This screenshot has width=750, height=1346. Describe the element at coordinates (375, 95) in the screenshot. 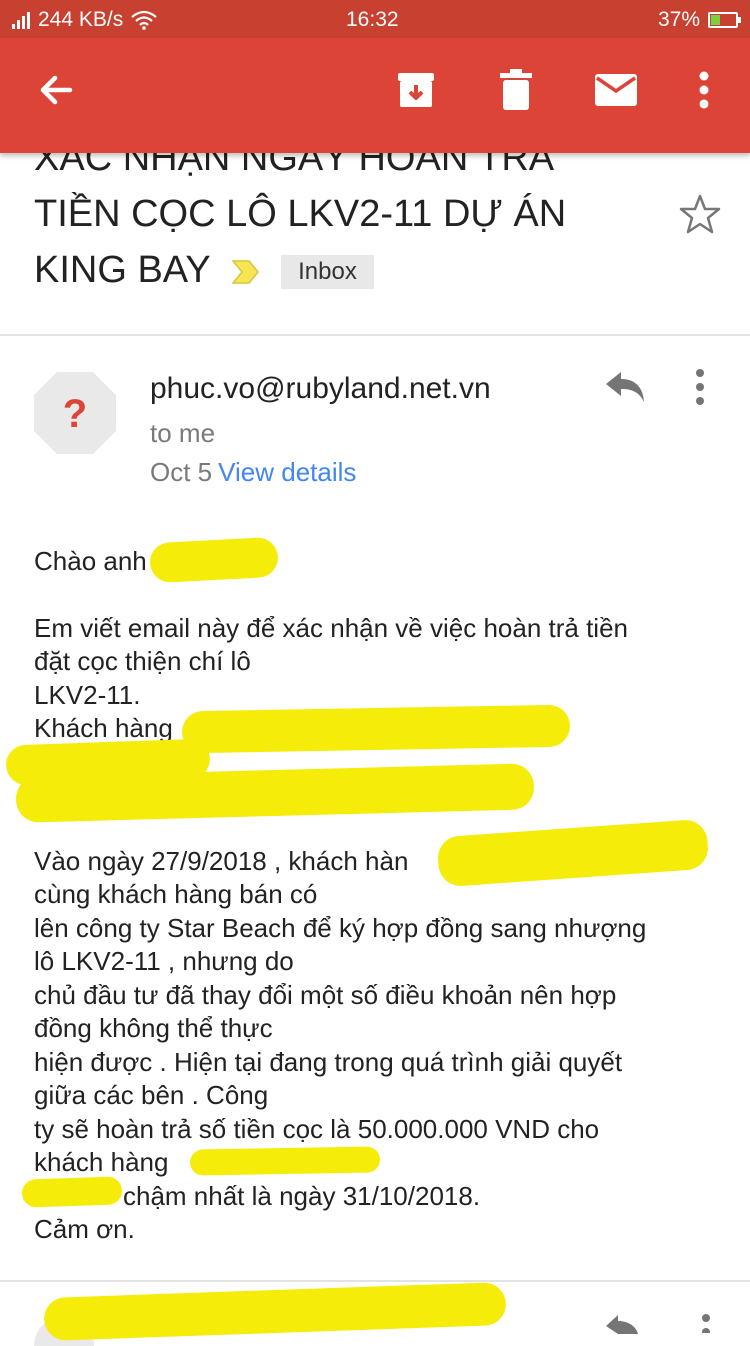

I see `app-bar` at that location.